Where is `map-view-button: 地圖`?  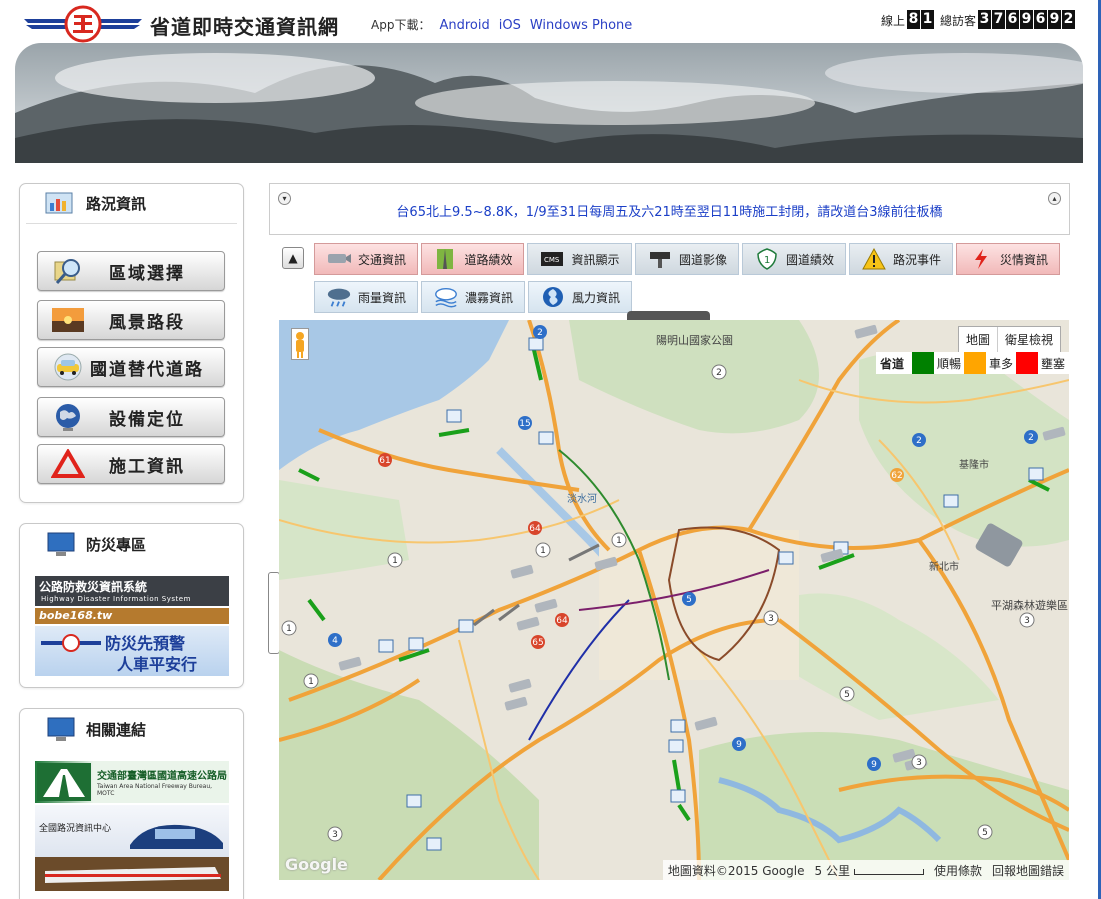
map-view-button: 地圖 is located at coordinates (978, 339).